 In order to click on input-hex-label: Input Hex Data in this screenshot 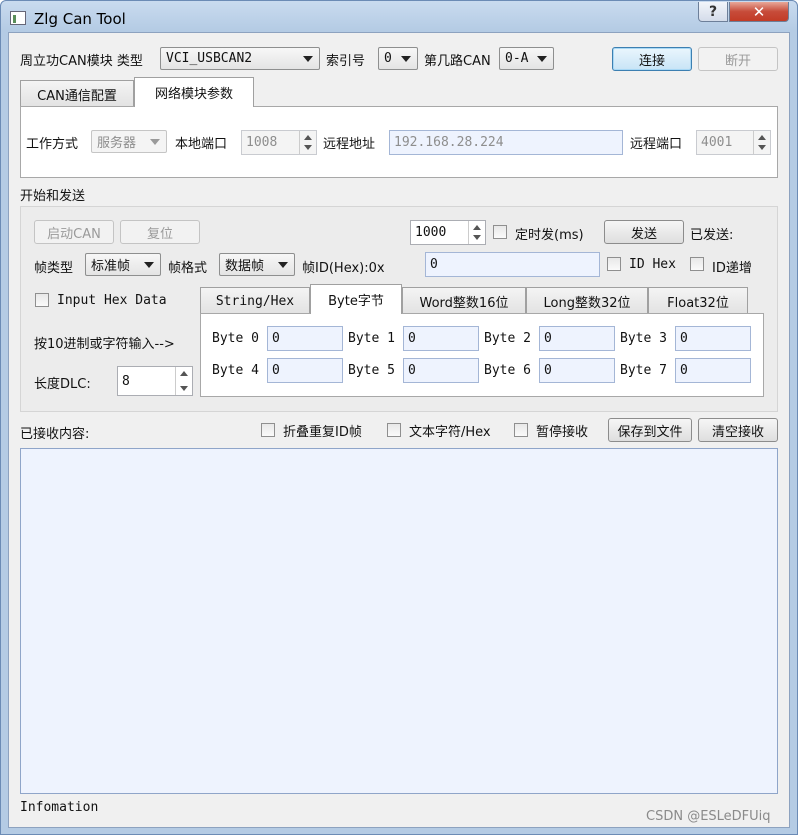, I will do `click(112, 300)`.